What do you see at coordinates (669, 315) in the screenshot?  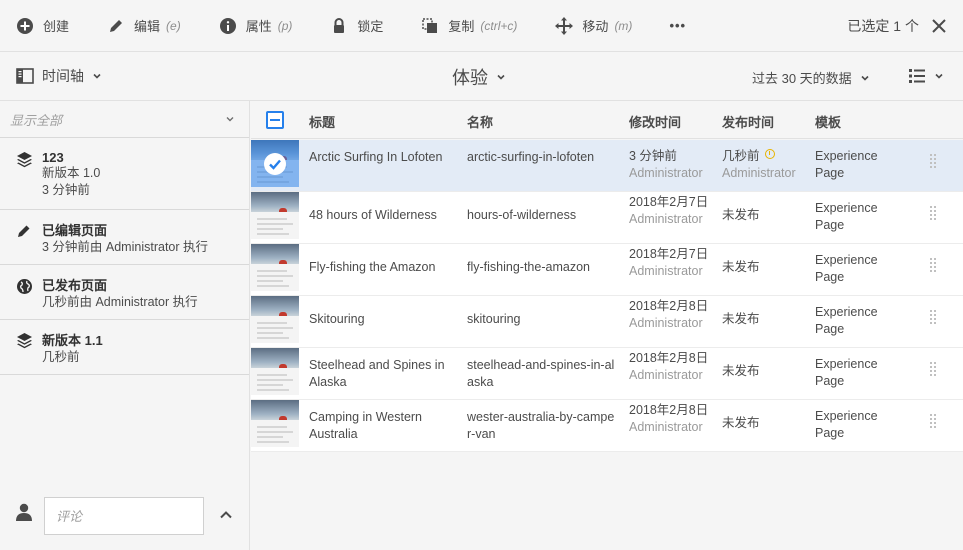 I see `row-modified: 2018年2月8日 Administrator` at bounding box center [669, 315].